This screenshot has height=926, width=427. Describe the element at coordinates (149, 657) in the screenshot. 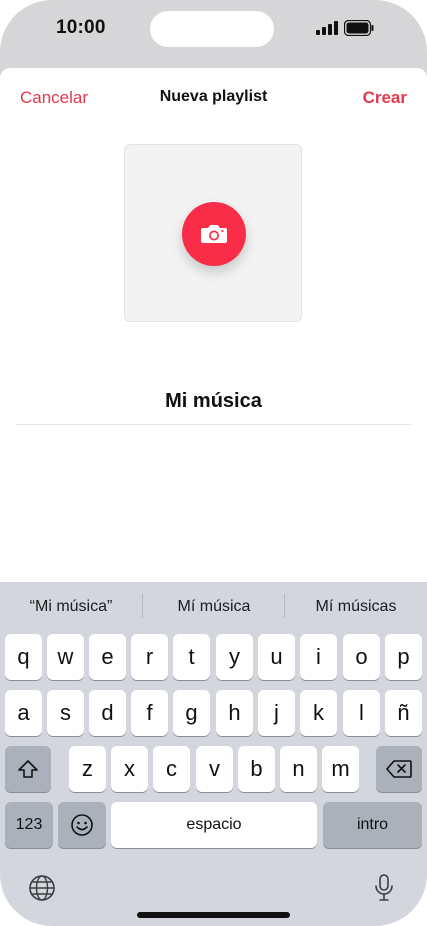

I see `key-r: r` at that location.